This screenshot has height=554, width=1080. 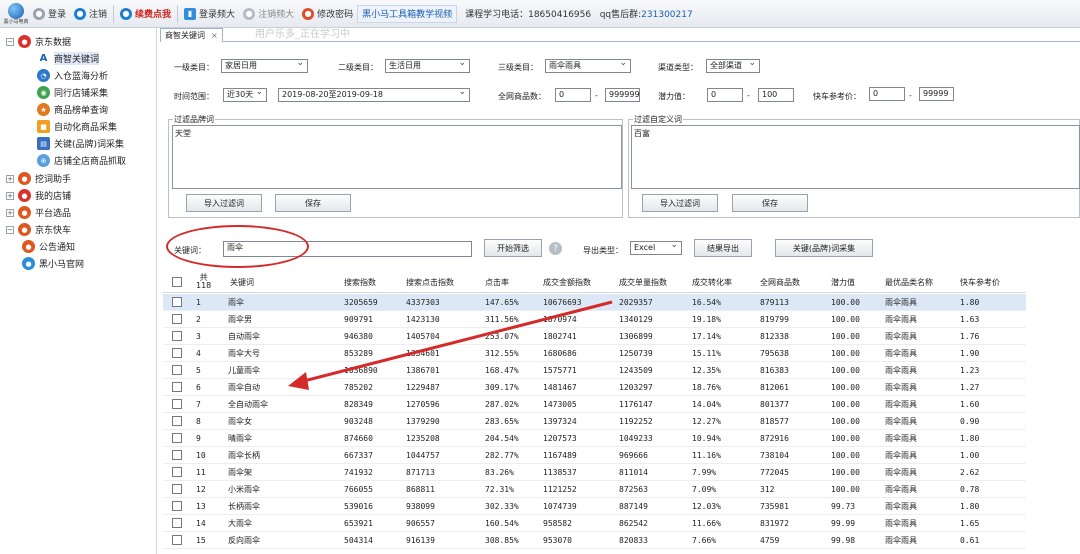 What do you see at coordinates (90, 14) in the screenshot?
I see `logout-button: ● 注销` at bounding box center [90, 14].